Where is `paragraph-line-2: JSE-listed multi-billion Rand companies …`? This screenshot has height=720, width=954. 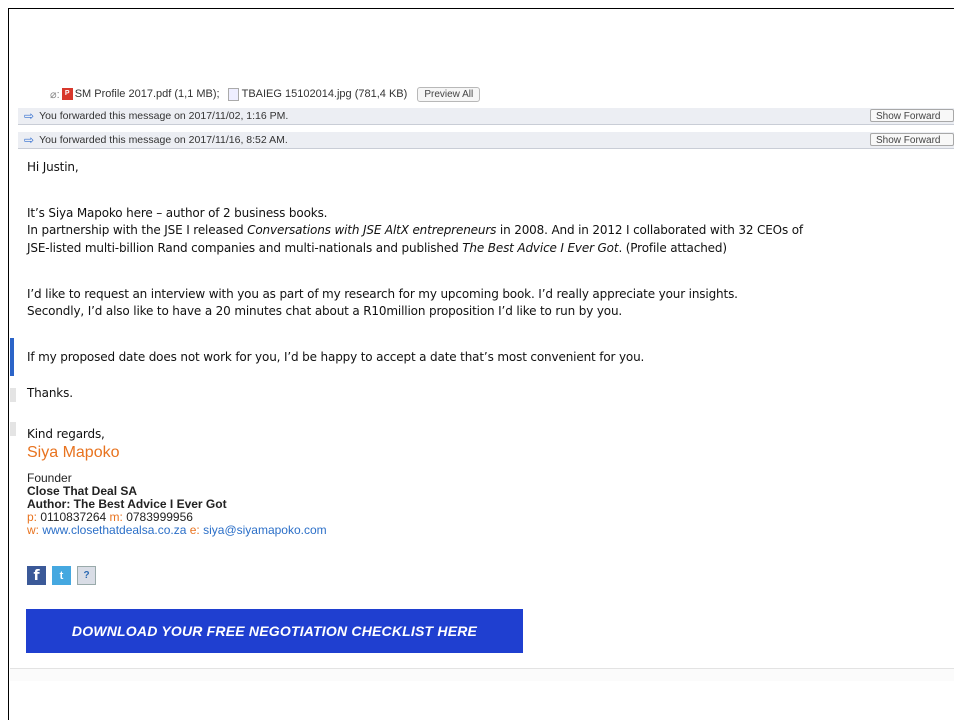 paragraph-line-2: JSE-listed multi-billion Rand companies … is located at coordinates (377, 248).